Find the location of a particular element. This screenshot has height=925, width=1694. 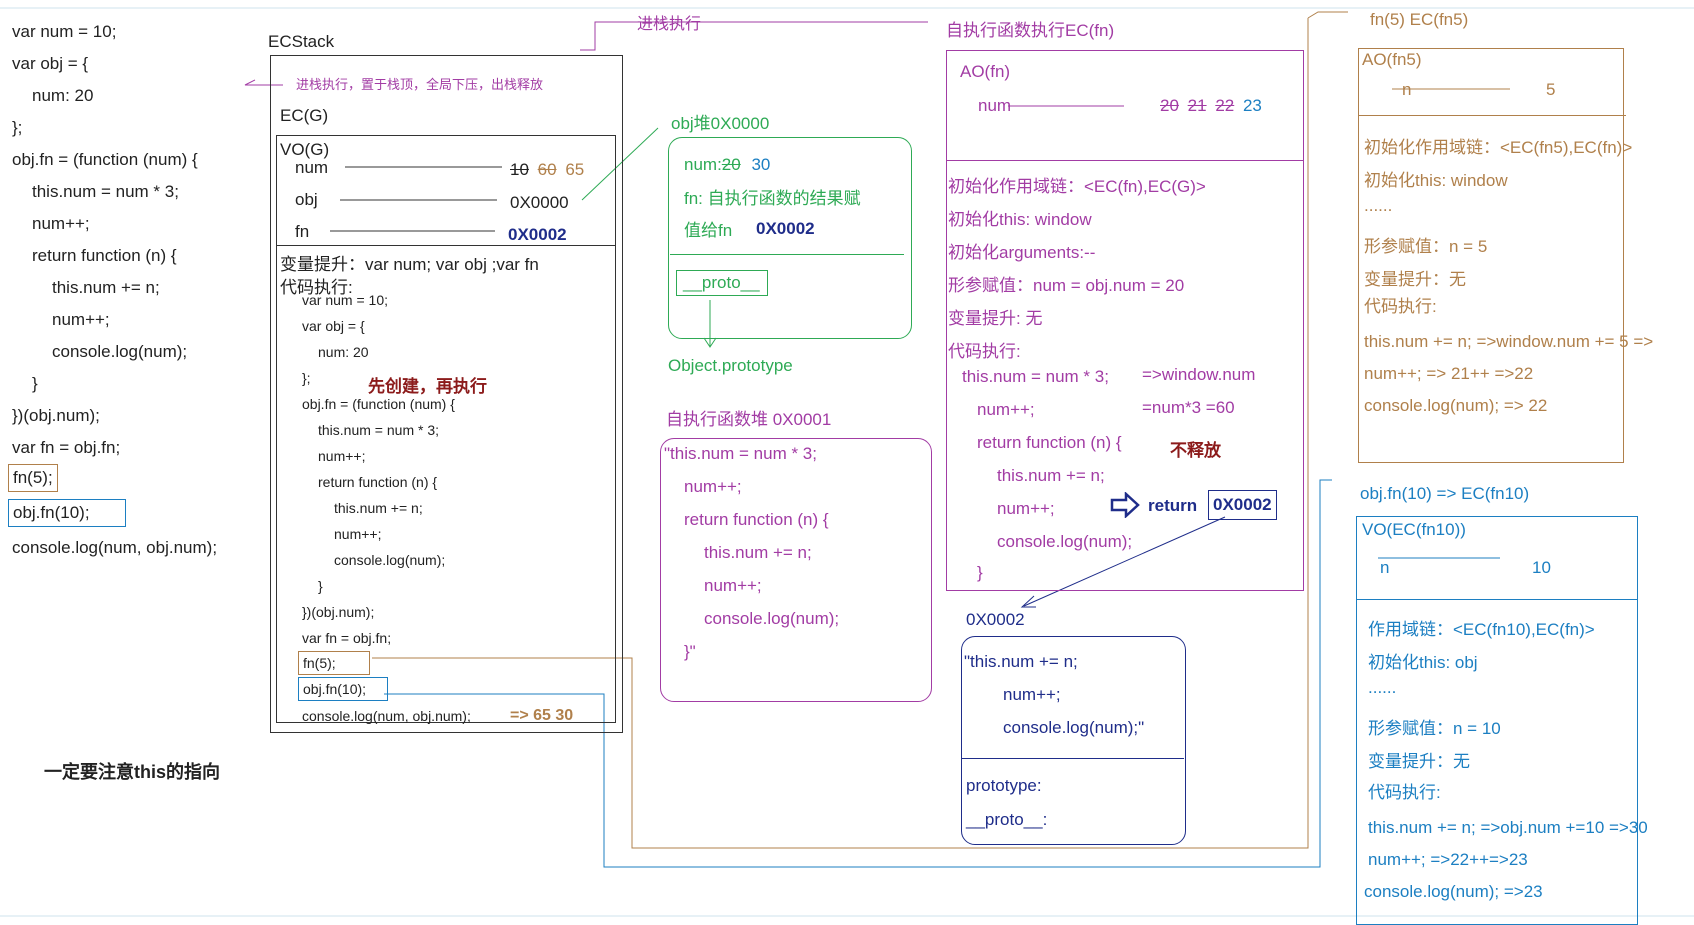

fn10-line: 代码执行: is located at coordinates (1404, 792).